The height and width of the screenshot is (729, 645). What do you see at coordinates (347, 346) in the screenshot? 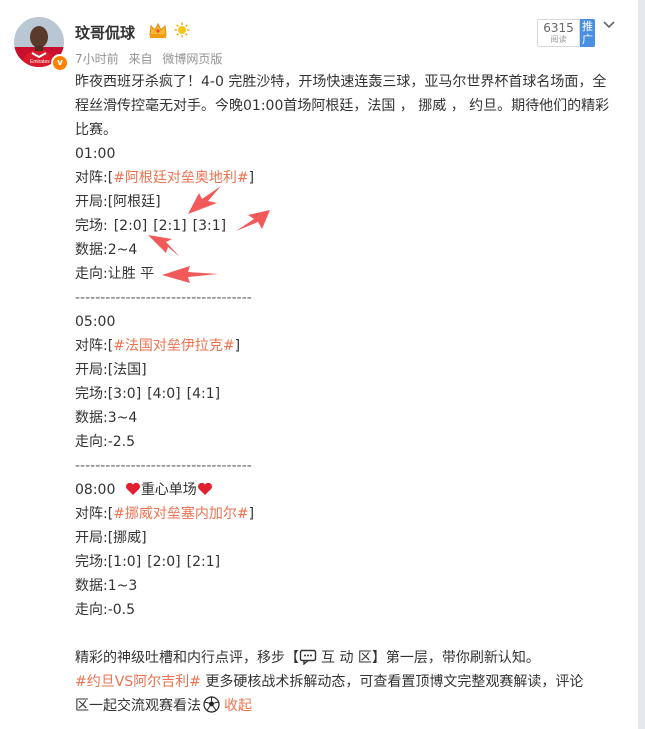
I see `match-vs: 对阵:[#法国对垒伊拉克#]` at bounding box center [347, 346].